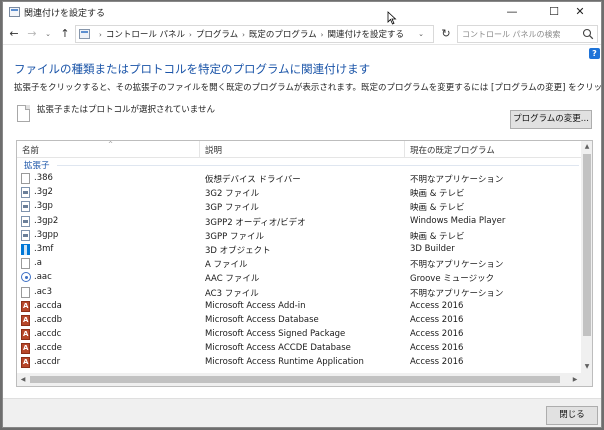  What do you see at coordinates (283, 35) in the screenshot?
I see `breadcrumb-item: 既定のプログラム` at bounding box center [283, 35].